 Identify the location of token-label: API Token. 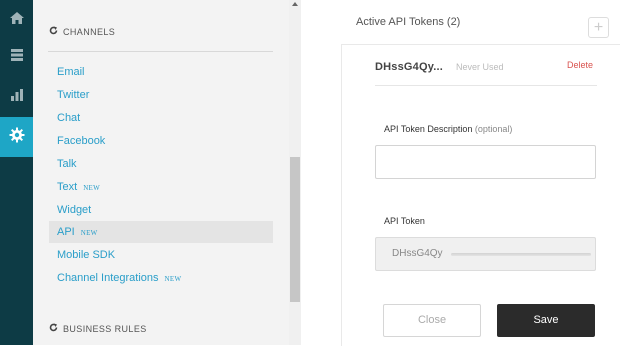
(404, 221).